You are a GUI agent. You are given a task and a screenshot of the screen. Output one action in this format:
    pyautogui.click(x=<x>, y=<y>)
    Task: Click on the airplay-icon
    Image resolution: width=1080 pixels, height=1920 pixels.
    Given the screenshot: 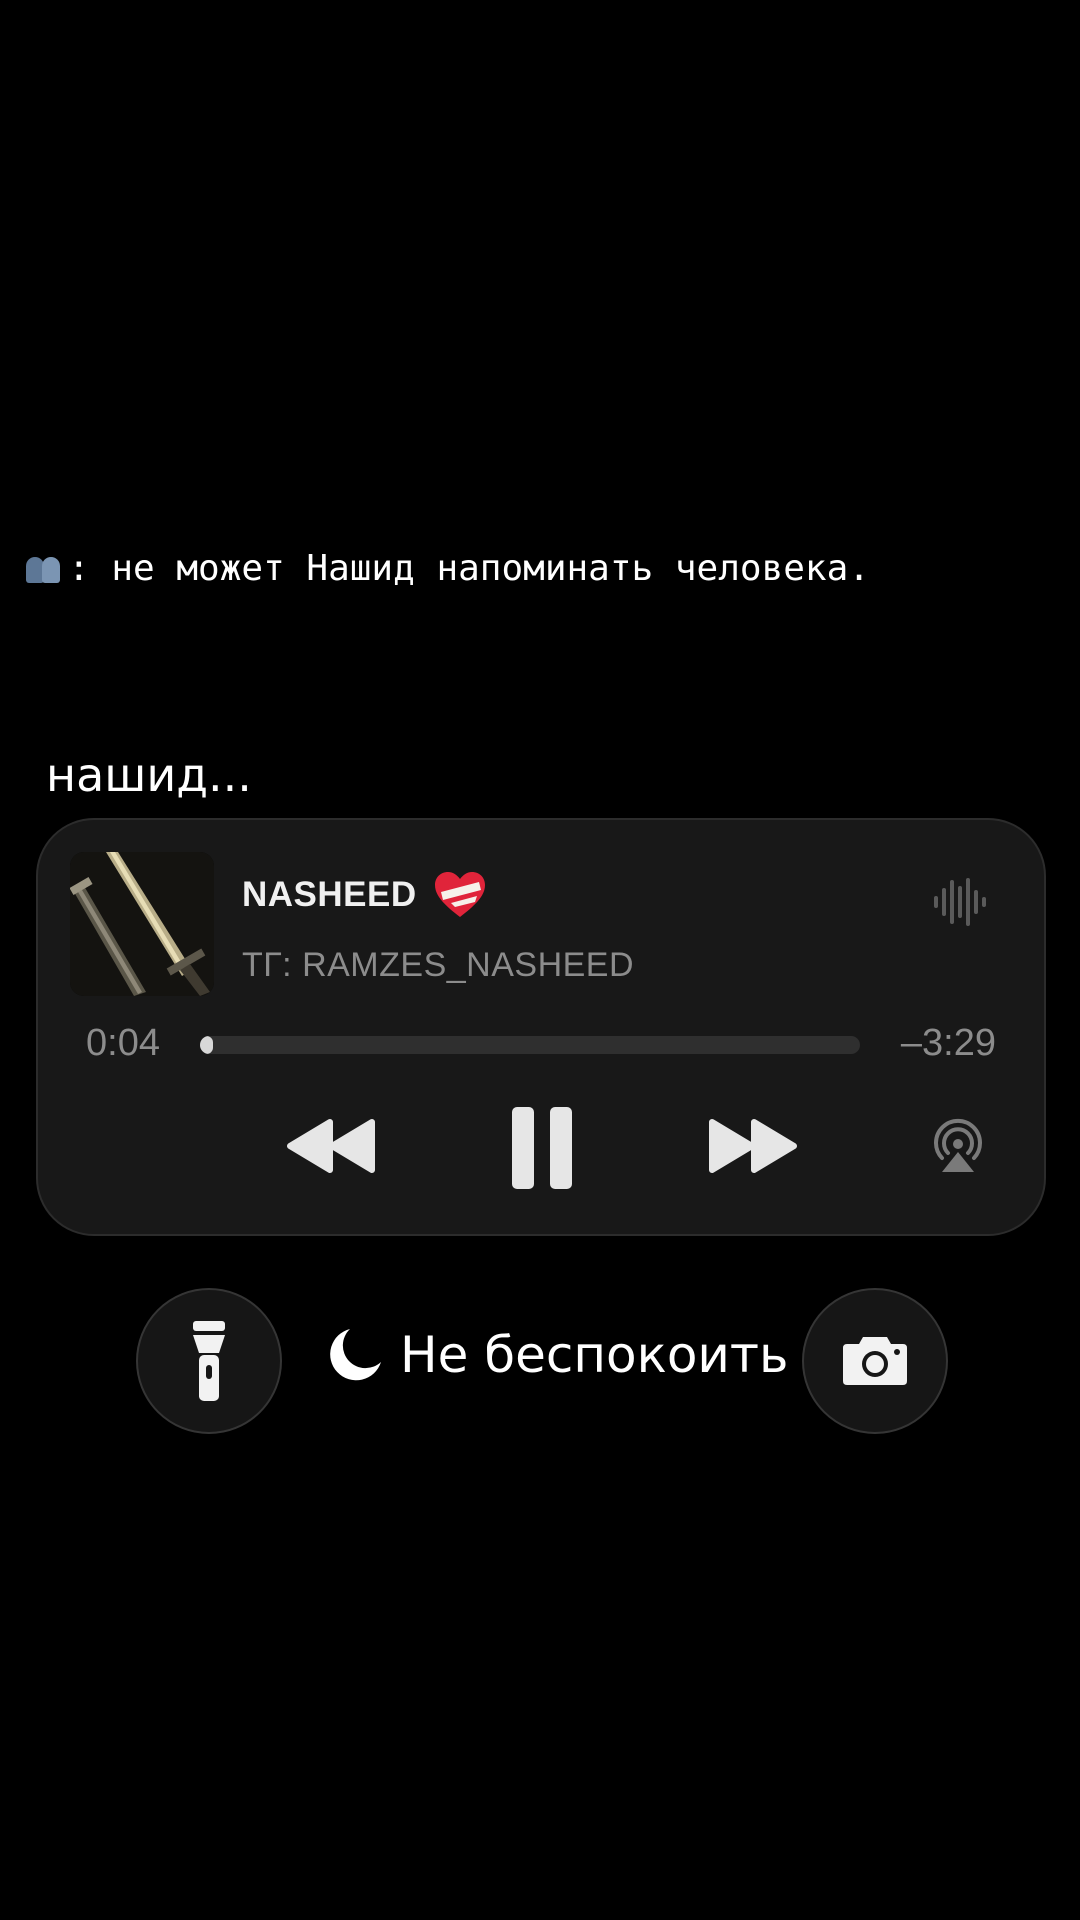 What is the action you would take?
    pyautogui.click(x=958, y=1145)
    